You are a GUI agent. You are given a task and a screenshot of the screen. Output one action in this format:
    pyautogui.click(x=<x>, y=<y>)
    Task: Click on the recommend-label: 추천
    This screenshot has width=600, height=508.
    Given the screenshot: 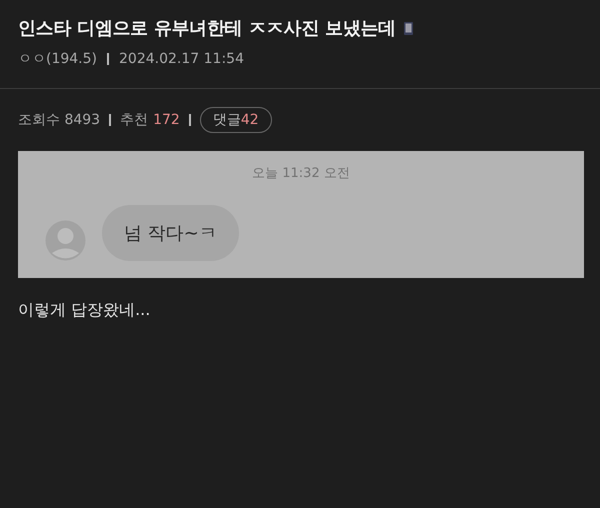 What is the action you would take?
    pyautogui.click(x=134, y=120)
    